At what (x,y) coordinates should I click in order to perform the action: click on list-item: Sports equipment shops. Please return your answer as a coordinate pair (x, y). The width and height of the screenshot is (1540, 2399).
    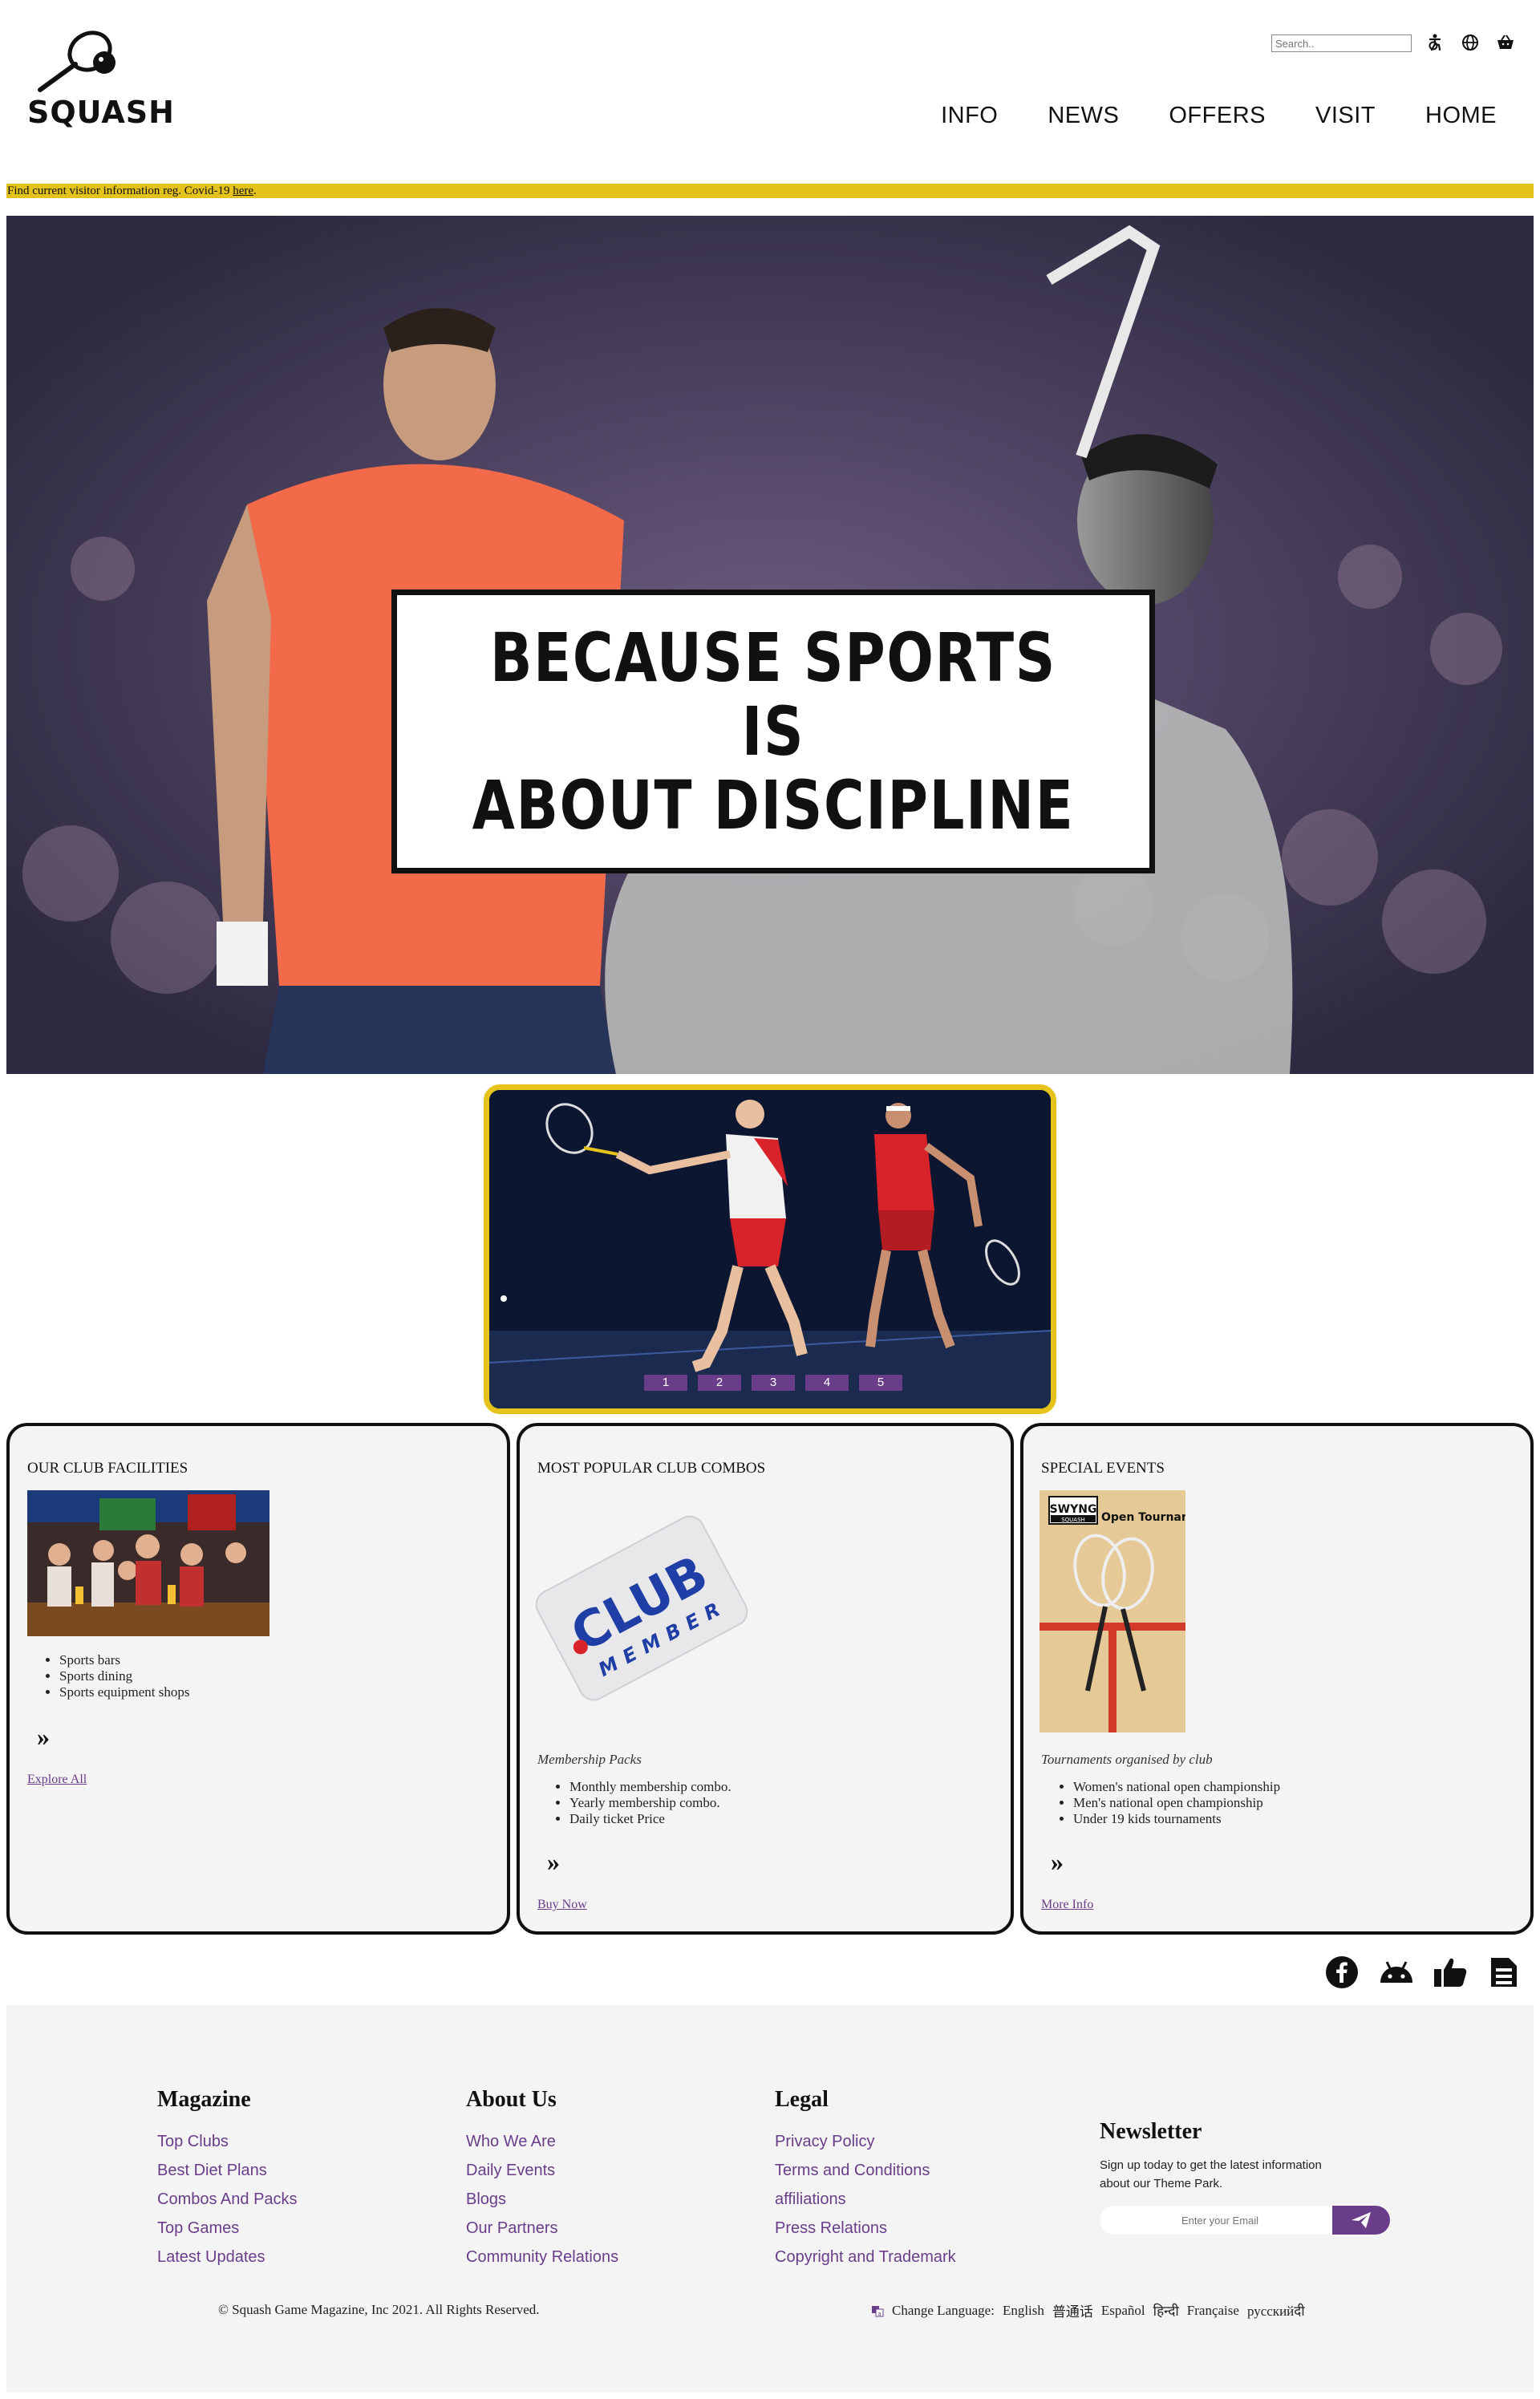
    Looking at the image, I should click on (124, 1692).